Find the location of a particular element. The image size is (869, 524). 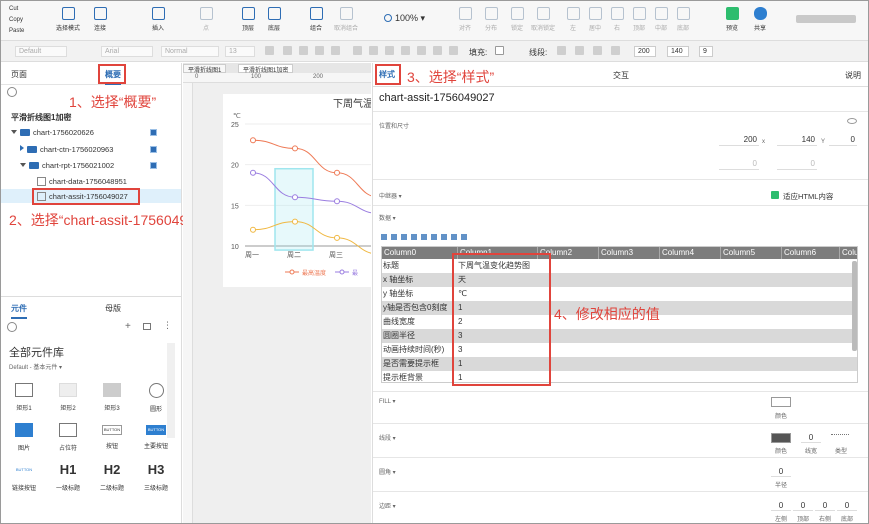

section-padding: 边距 ▾ is located at coordinates (387, 505).